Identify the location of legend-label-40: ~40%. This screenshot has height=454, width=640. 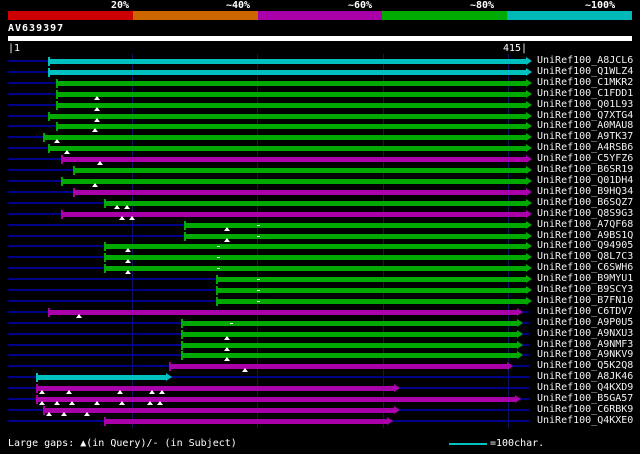
(238, 5).